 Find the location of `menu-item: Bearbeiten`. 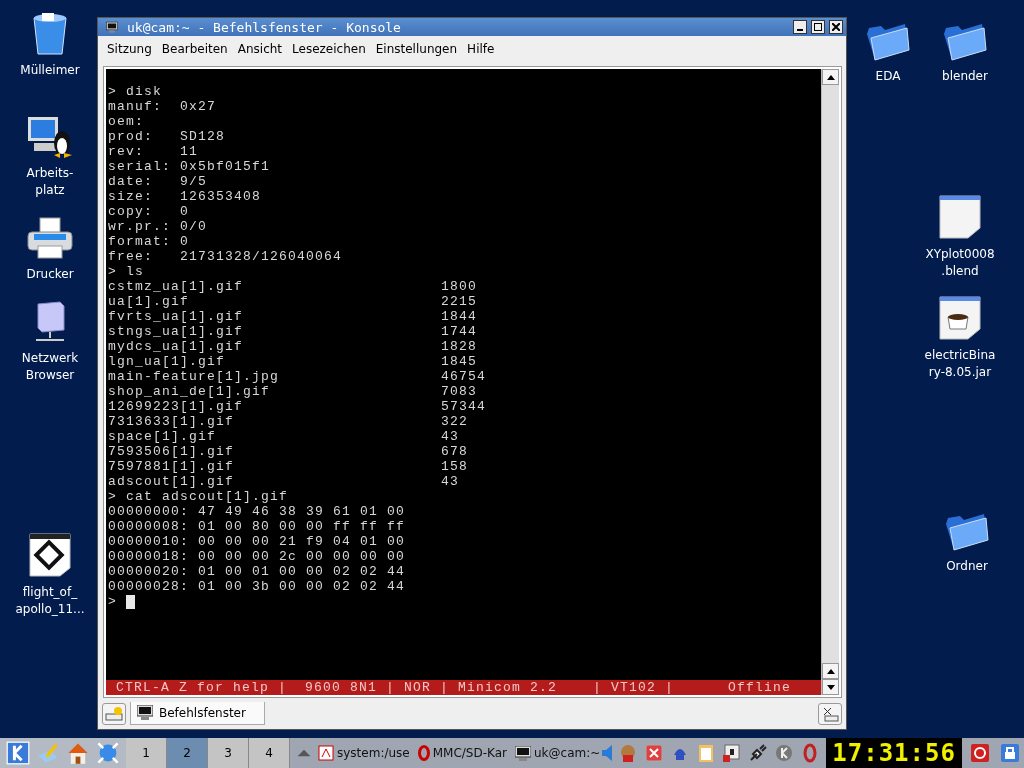

menu-item: Bearbeiten is located at coordinates (194, 49).